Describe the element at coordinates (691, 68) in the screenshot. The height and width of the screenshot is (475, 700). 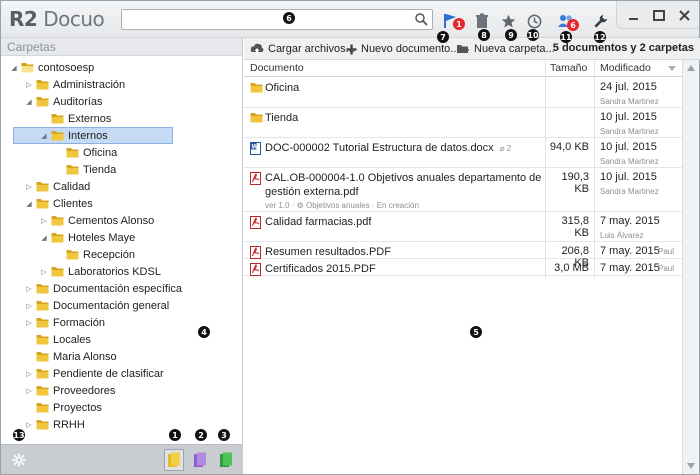
I see `scroll-up-icon` at that location.